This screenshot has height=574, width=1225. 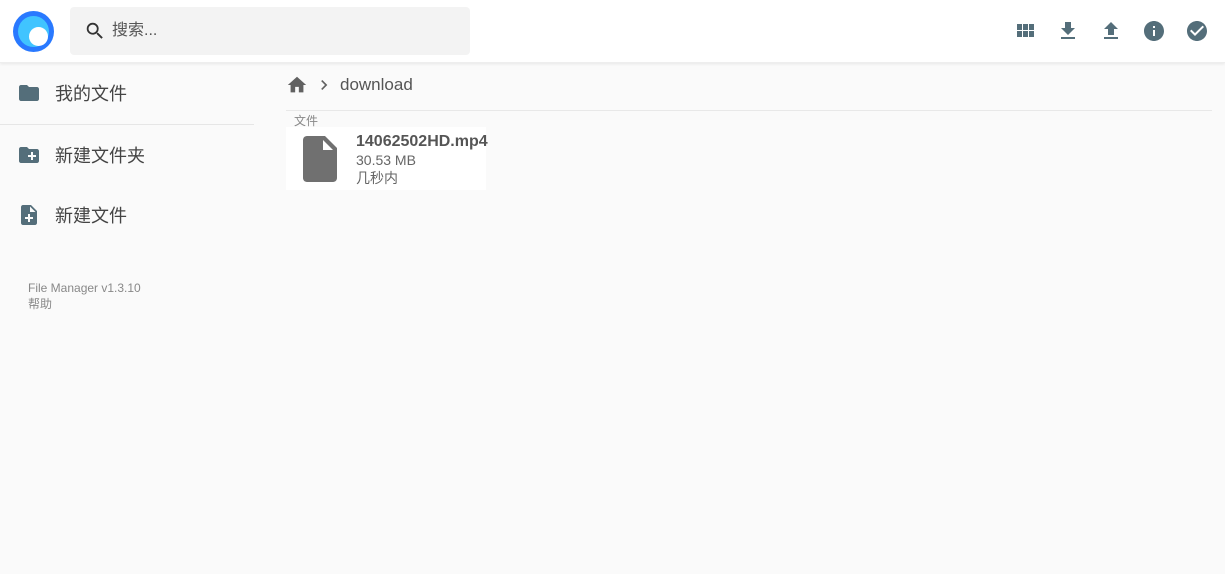 I want to click on breadcrumb: download, so click(x=349, y=85).